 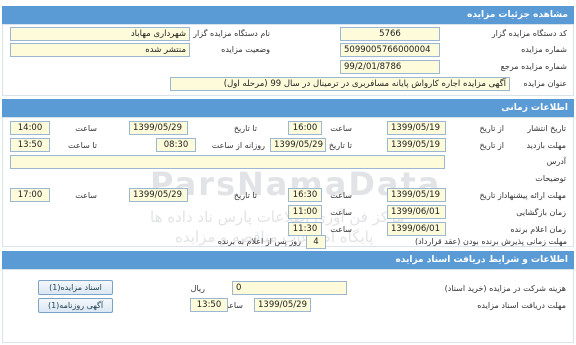 I want to click on publish-label: تاریخ انتشار, so click(x=546, y=128).